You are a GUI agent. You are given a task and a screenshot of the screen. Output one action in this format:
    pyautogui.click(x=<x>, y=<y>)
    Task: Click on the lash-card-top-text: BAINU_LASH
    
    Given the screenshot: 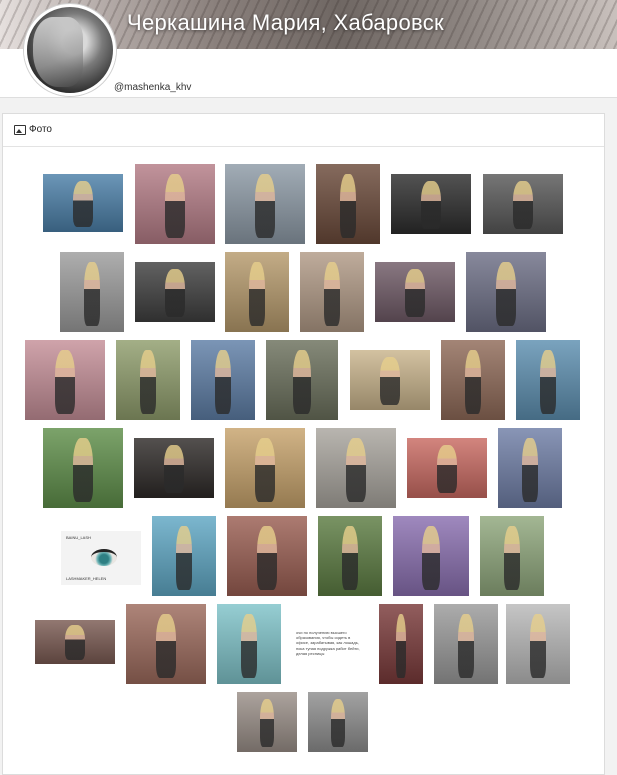 What is the action you would take?
    pyautogui.click(x=78, y=537)
    